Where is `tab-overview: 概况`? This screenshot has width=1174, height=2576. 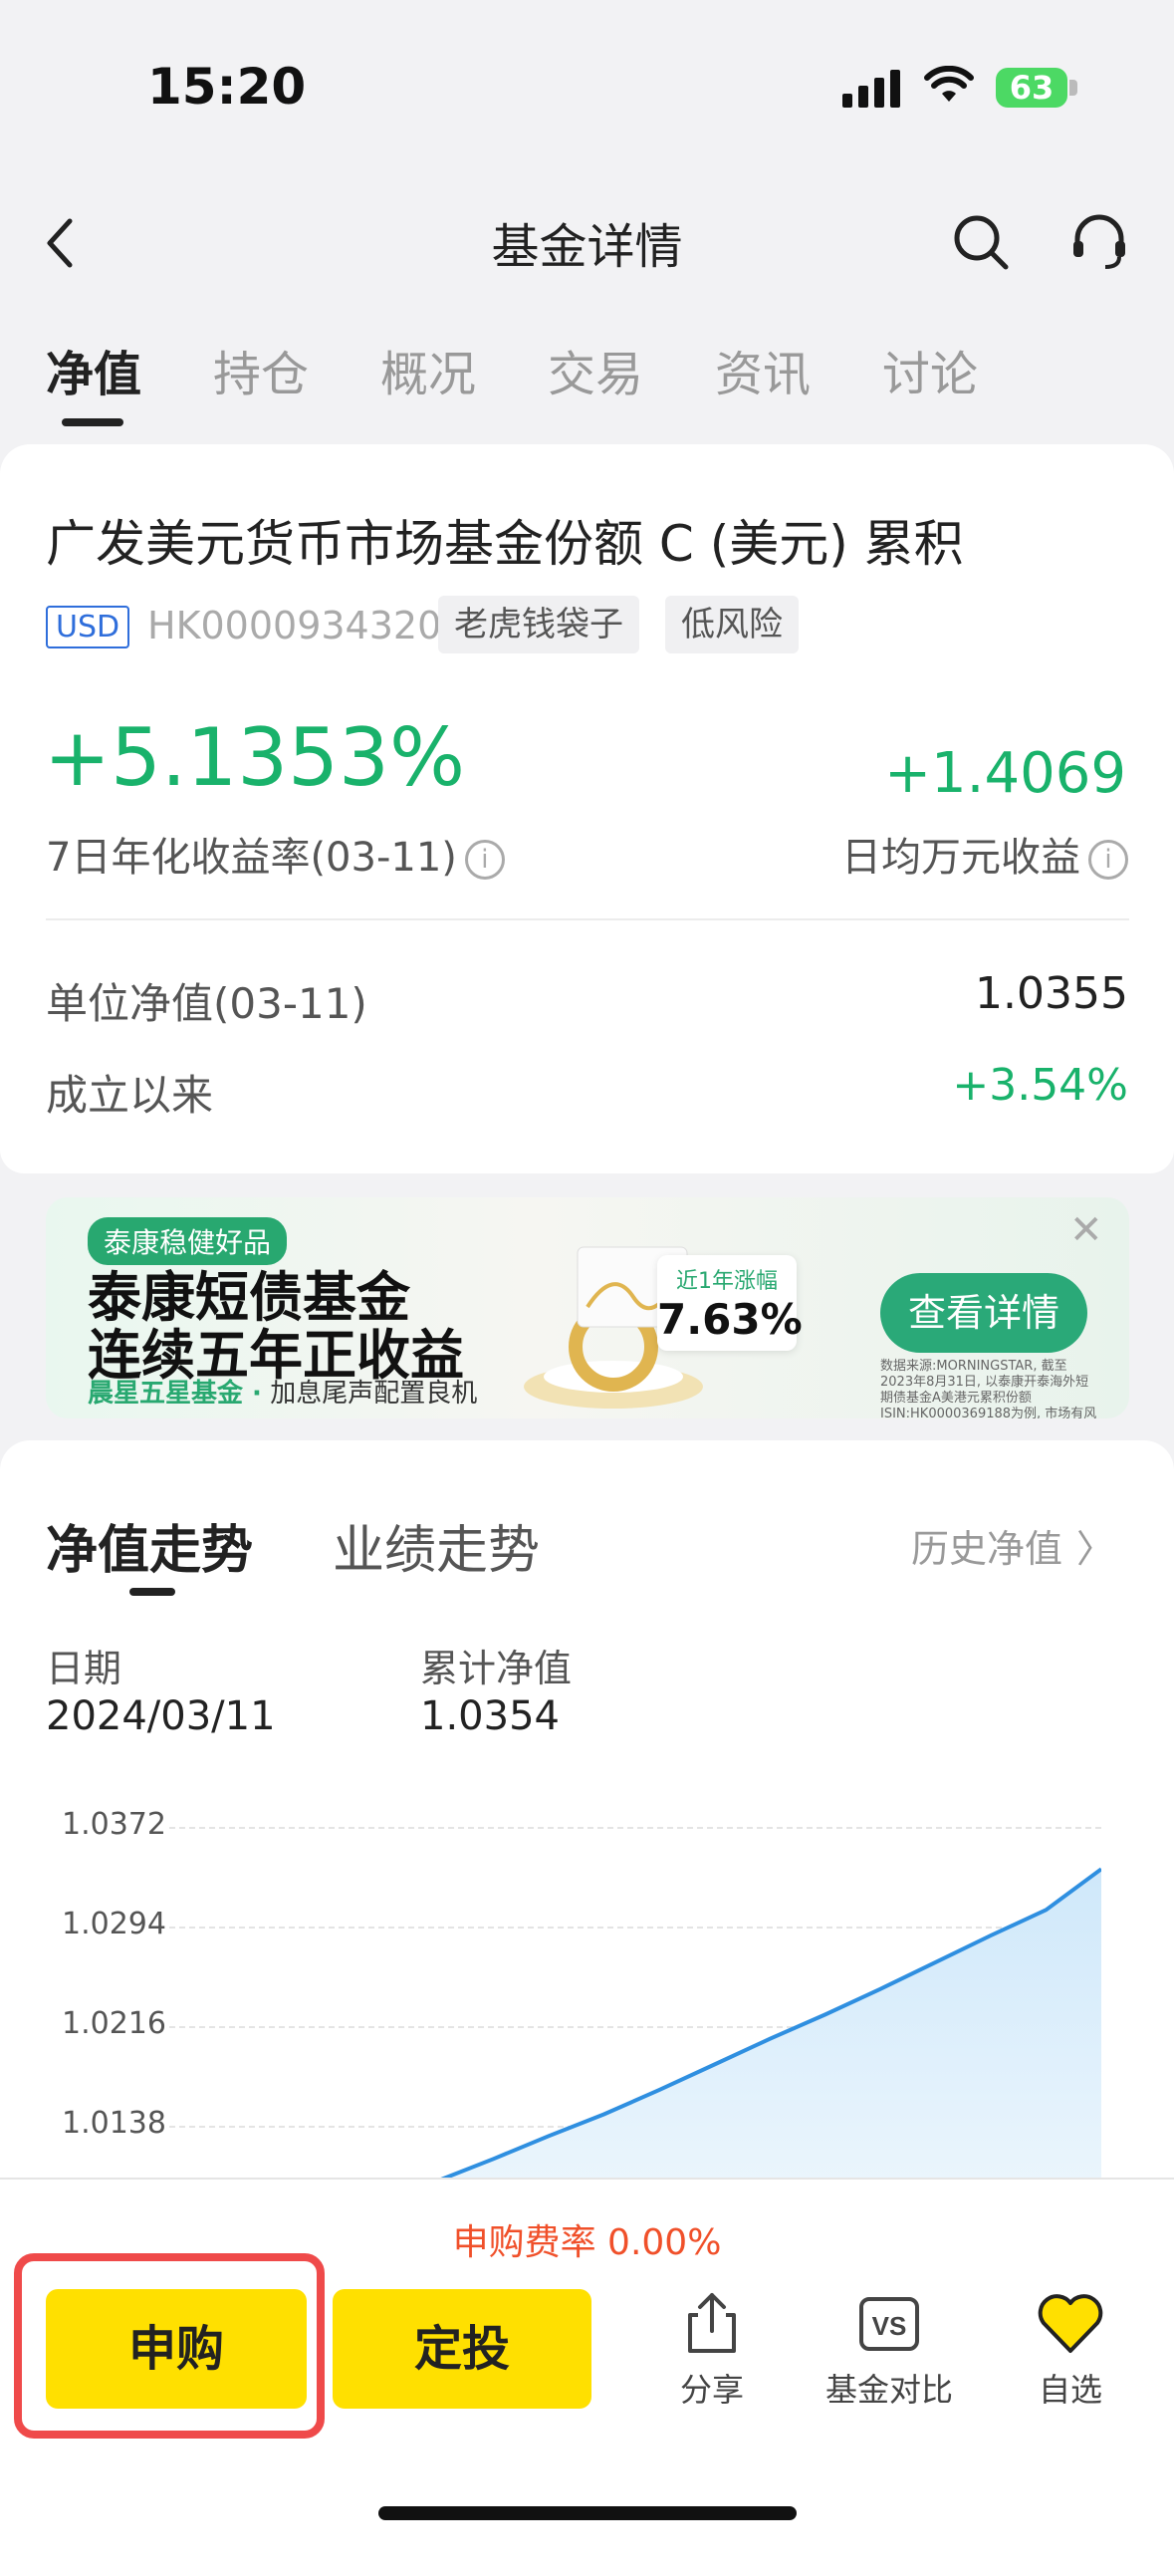
tab-overview: 概况 is located at coordinates (428, 369).